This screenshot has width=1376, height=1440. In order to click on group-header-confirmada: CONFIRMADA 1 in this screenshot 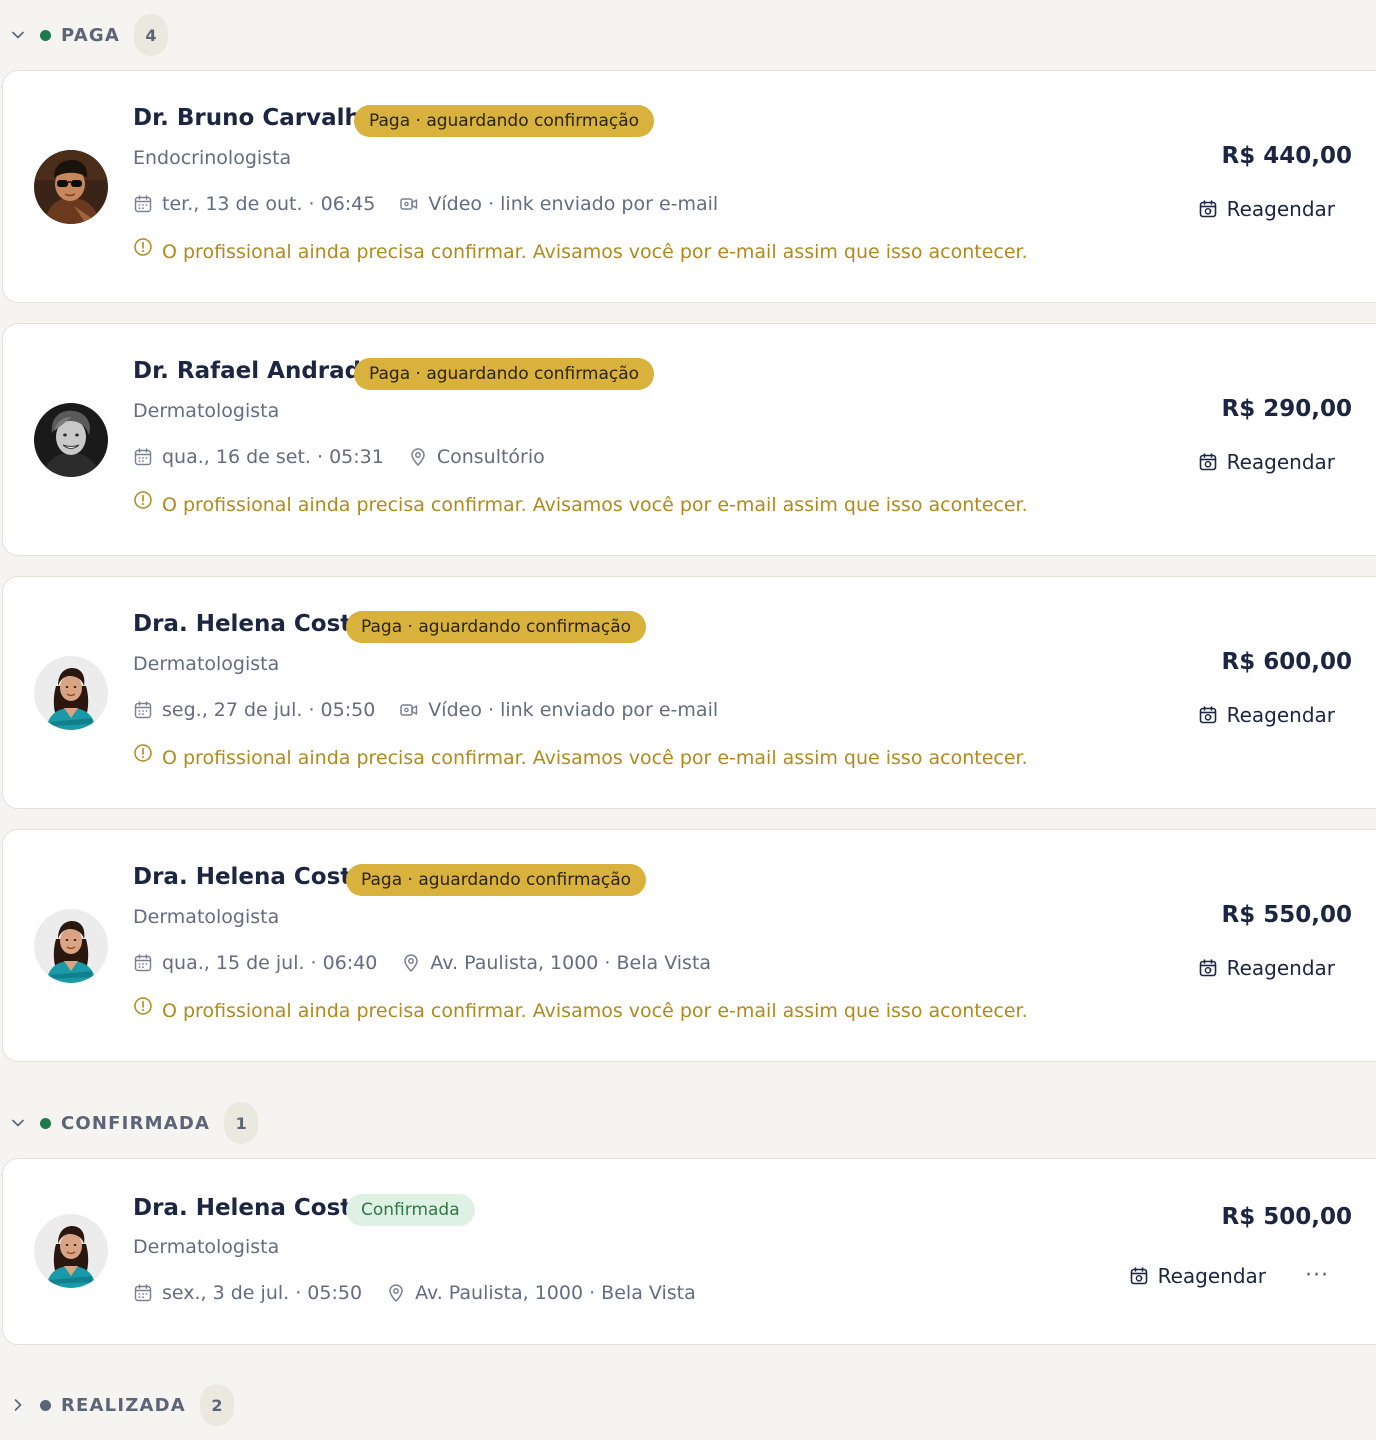, I will do `click(129, 1123)`.